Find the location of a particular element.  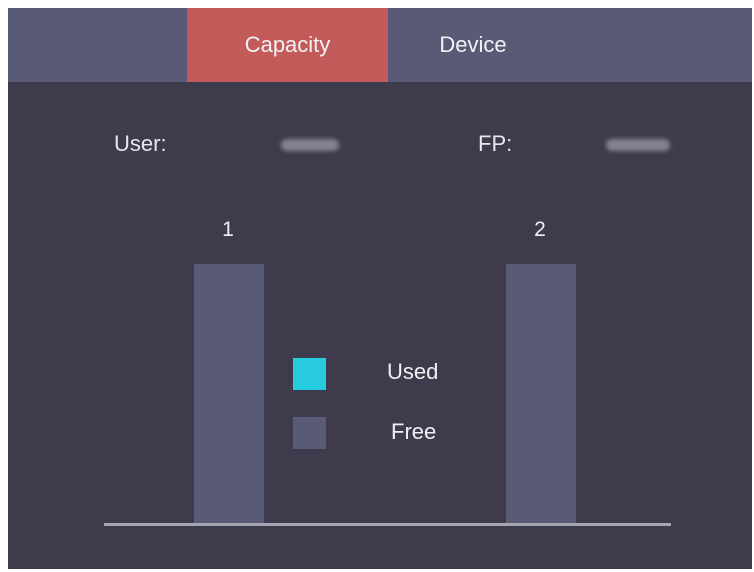

tab-device-label: Device is located at coordinates (473, 44).